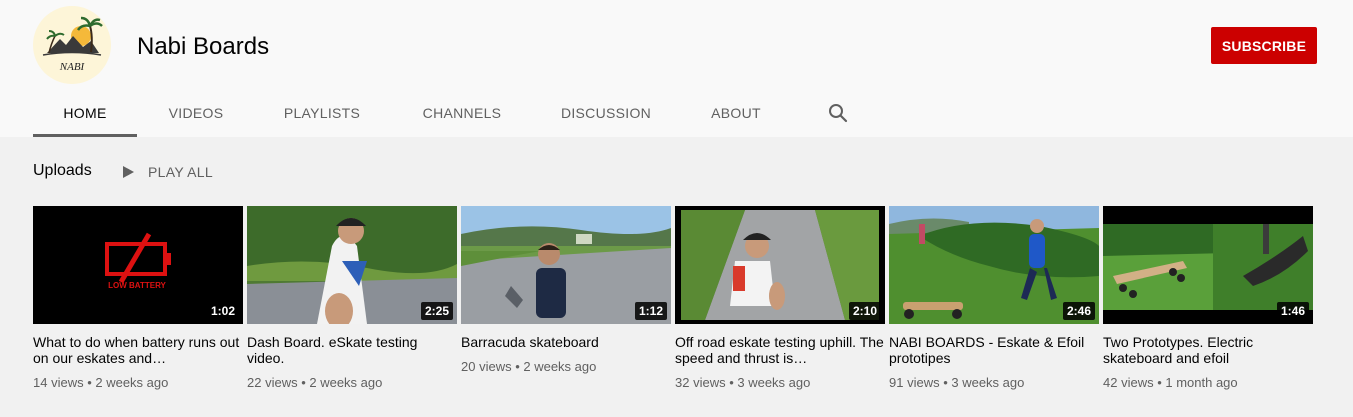  I want to click on video-thumbnail: 2:46, so click(994, 265).